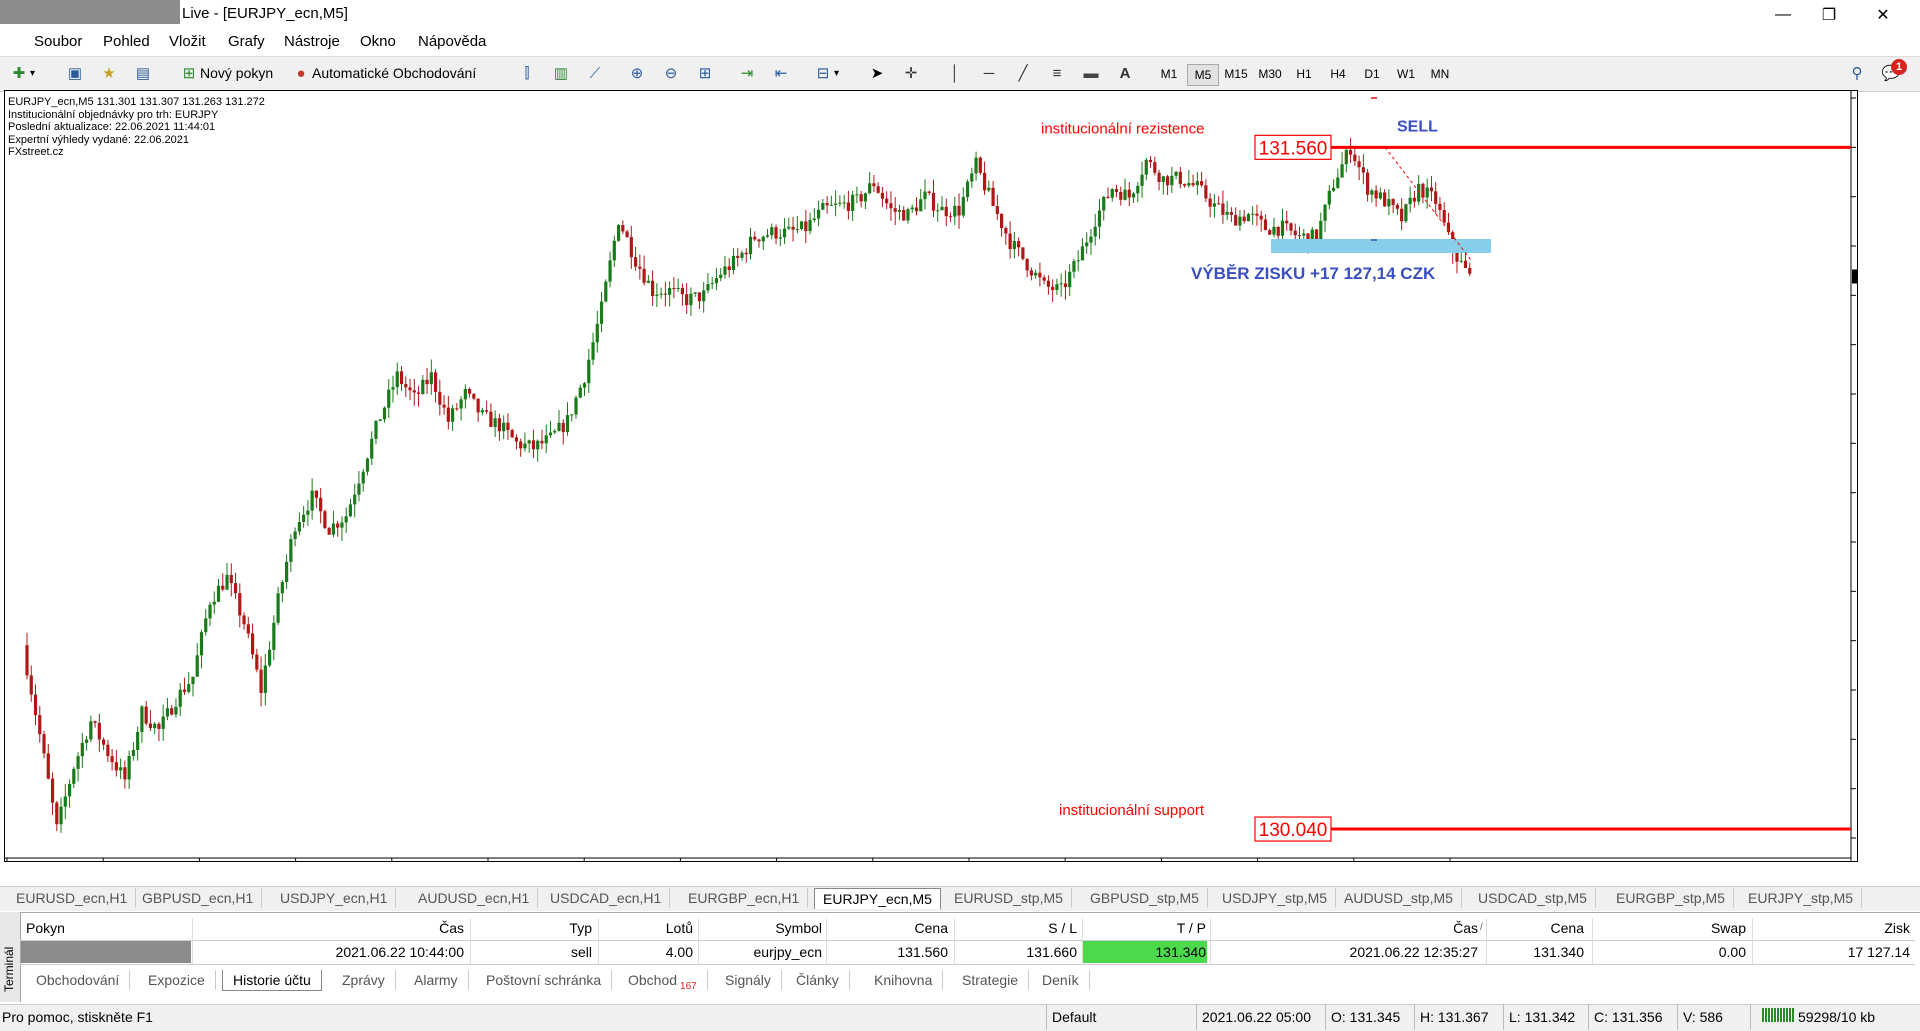 The image size is (1920, 1031). I want to click on chart-shift-button: ⇤, so click(781, 73).